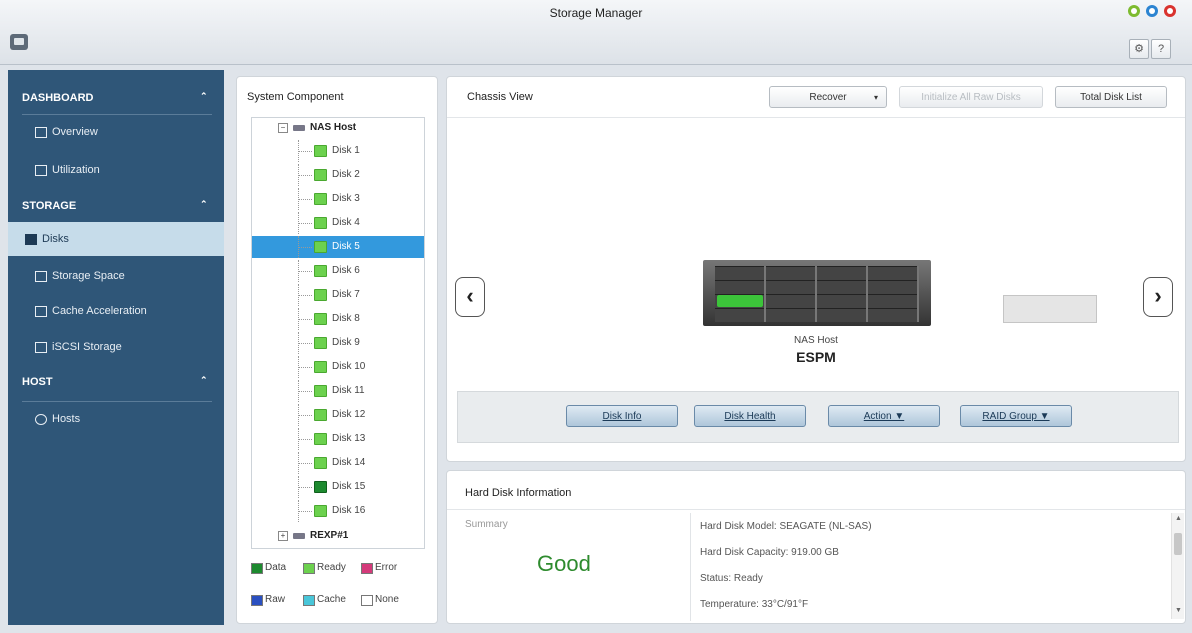 This screenshot has height=633, width=1192. What do you see at coordinates (470, 297) in the screenshot?
I see `previous-arrow-icon: ‹` at bounding box center [470, 297].